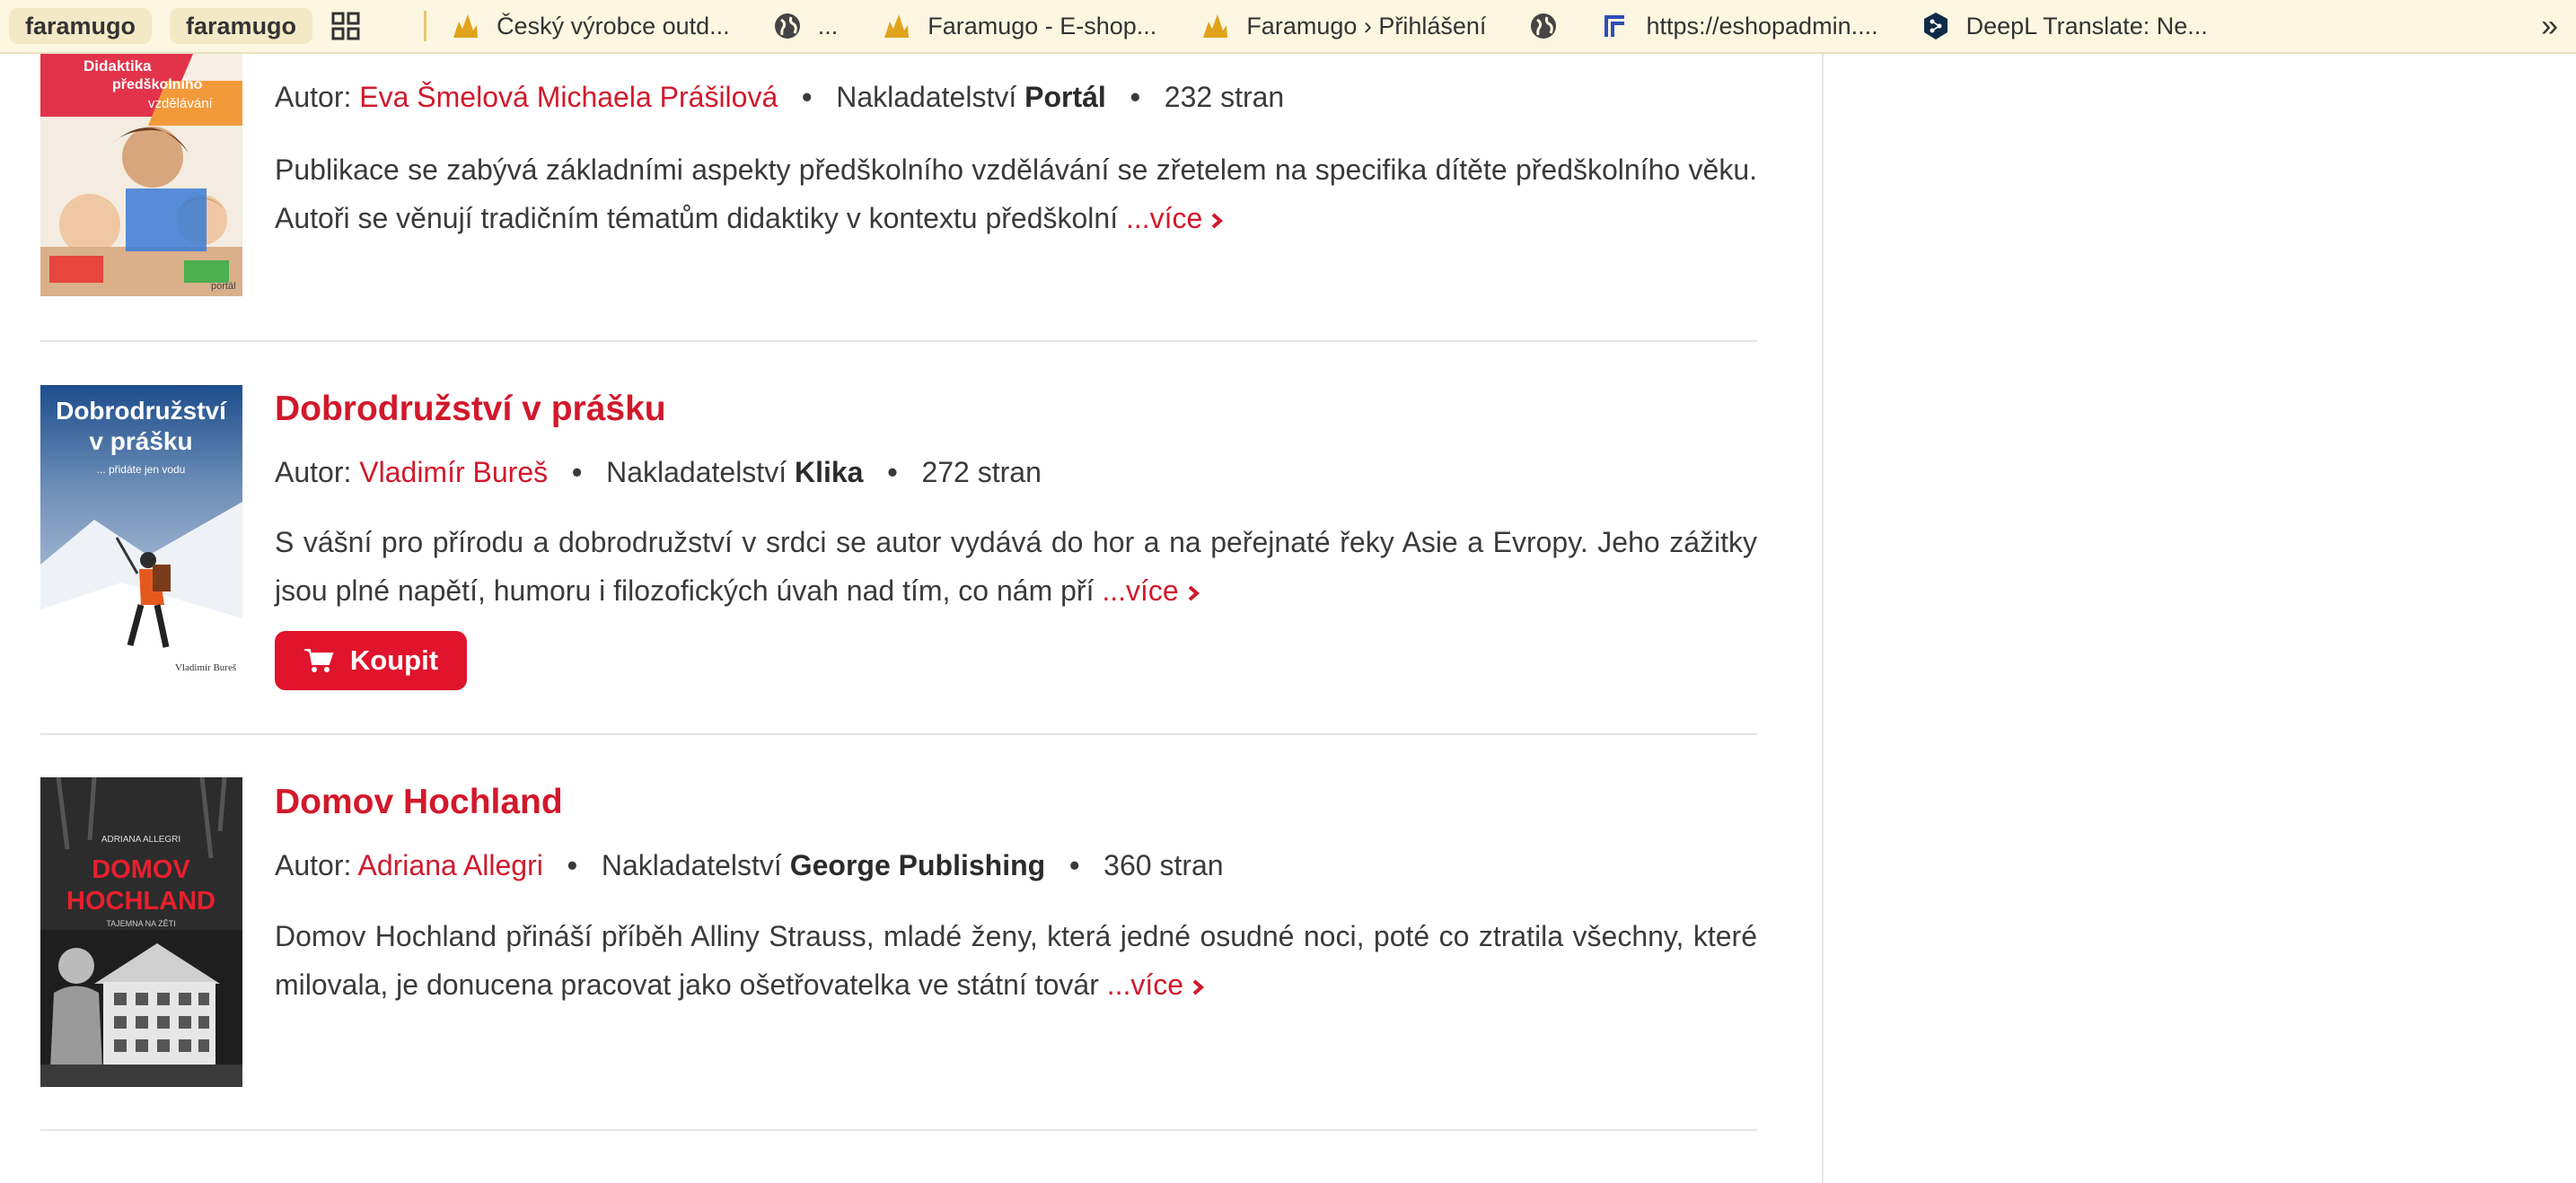  Describe the element at coordinates (140, 441) in the screenshot. I see `cover-title: v prášku` at that location.